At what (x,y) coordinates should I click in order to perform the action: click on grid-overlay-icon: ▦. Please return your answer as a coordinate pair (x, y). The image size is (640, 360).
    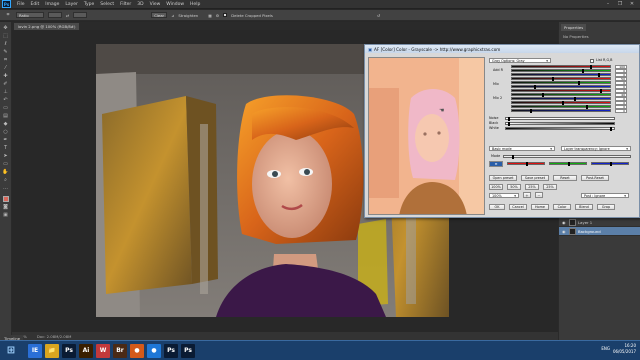
    Looking at the image, I should click on (210, 15).